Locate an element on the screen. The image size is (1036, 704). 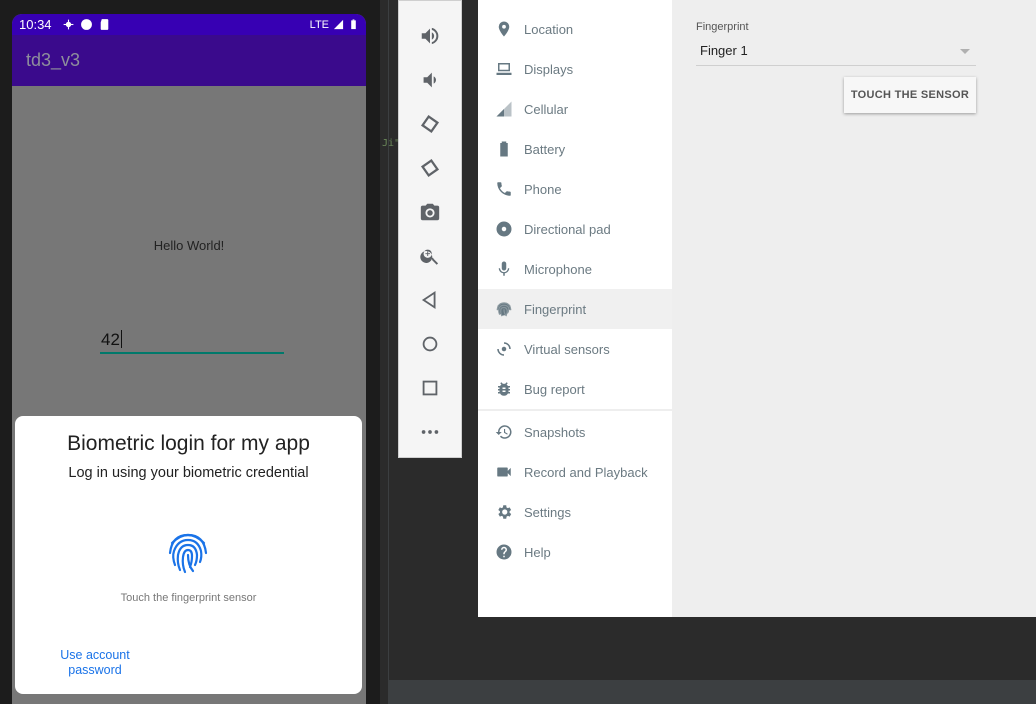
nav-label: Fingerprint is located at coordinates (555, 309).